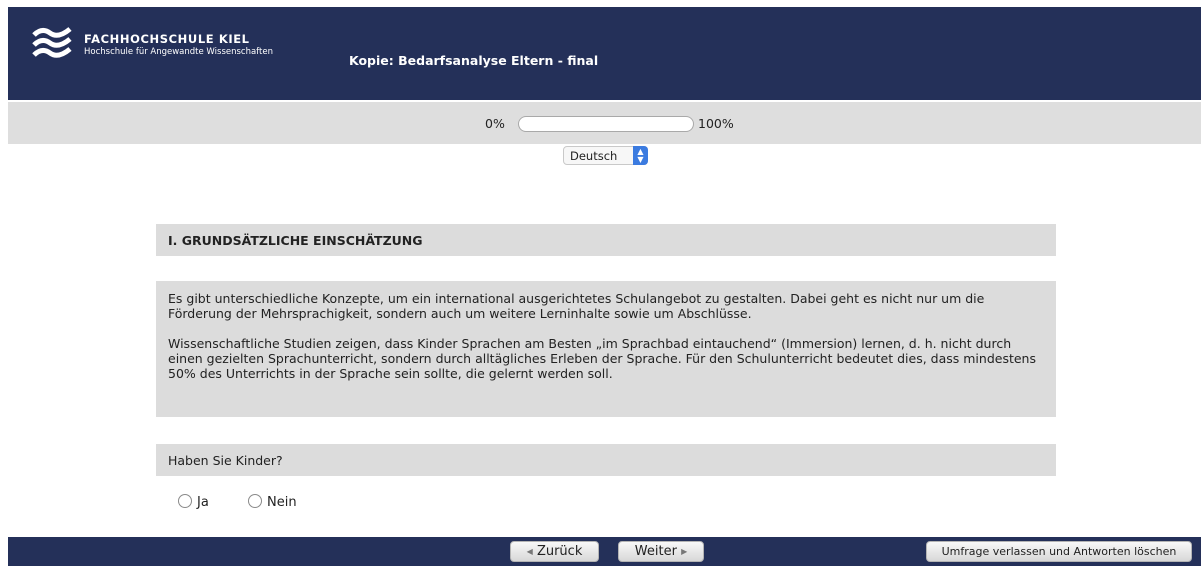 This screenshot has height=566, width=1201. What do you see at coordinates (193, 502) in the screenshot?
I see `option-ja: Ja` at bounding box center [193, 502].